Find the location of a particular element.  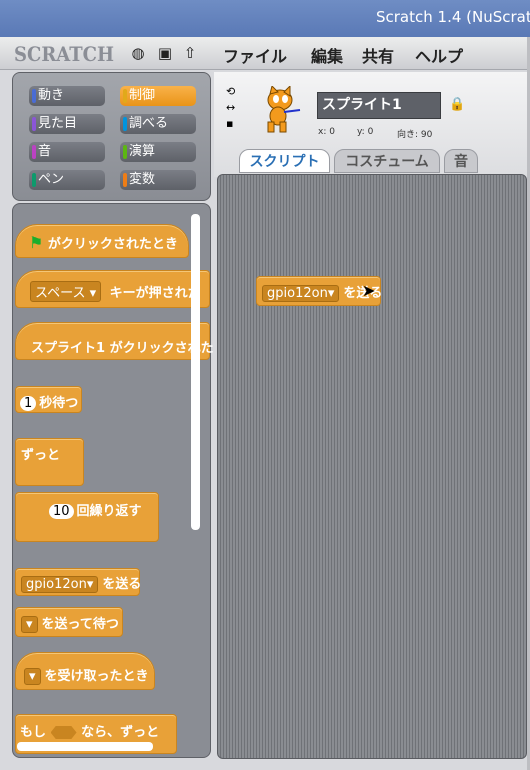

block-when-receive: ▾ を受け取ったとき is located at coordinates (85, 671).